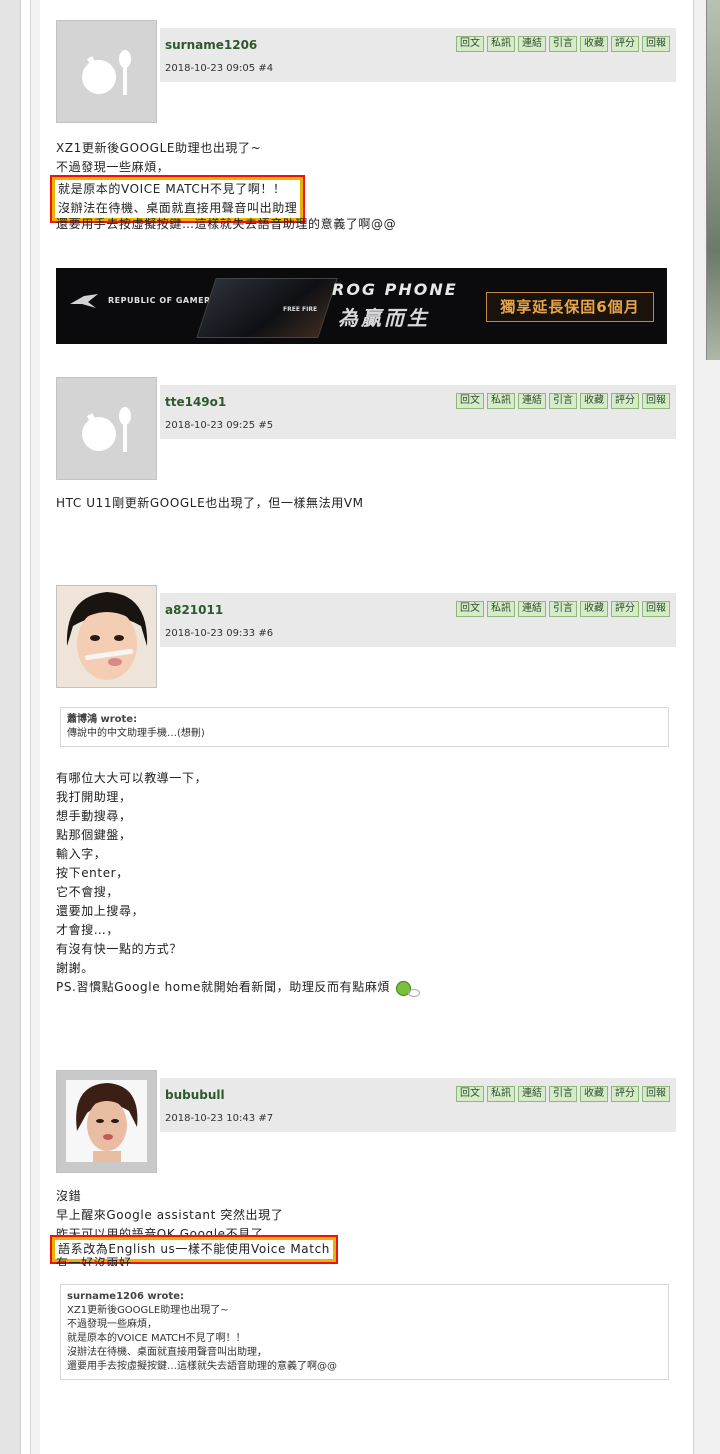  Describe the element at coordinates (100, 911) in the screenshot. I see `post-line: 還要加上搜尋，` at that location.